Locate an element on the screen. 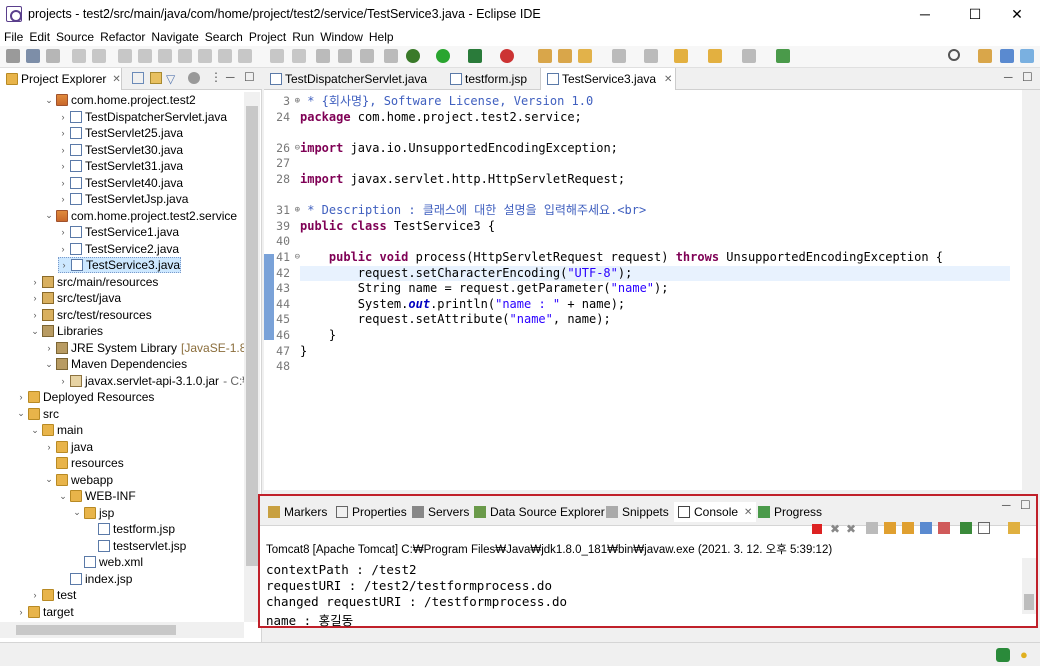 The width and height of the screenshot is (1040, 666). tree-item: testservlet.jsp is located at coordinates (136, 546).